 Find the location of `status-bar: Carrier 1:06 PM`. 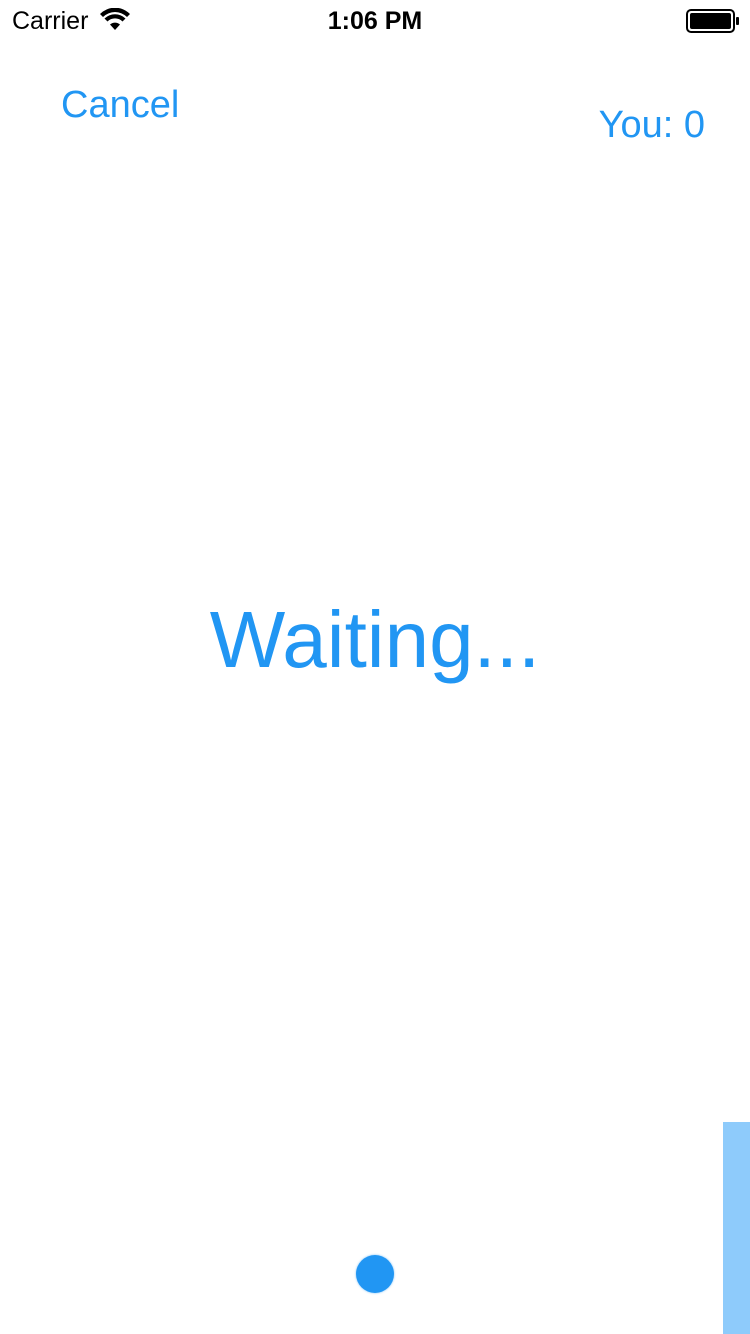

status-bar: Carrier 1:06 PM is located at coordinates (375, 20).